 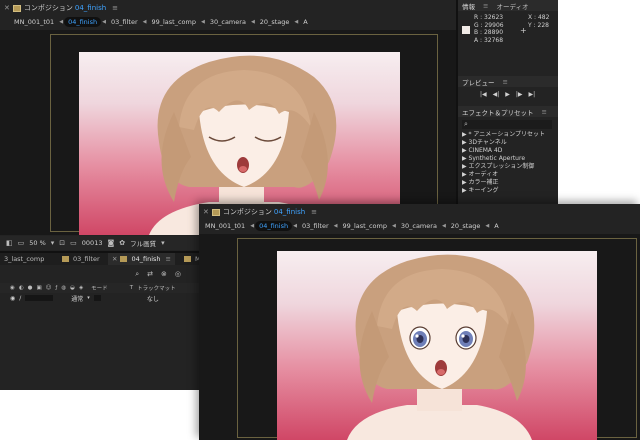 I want to click on timeline-tab-04-finish: ✕ 04_finish ≡, so click(x=141, y=259).